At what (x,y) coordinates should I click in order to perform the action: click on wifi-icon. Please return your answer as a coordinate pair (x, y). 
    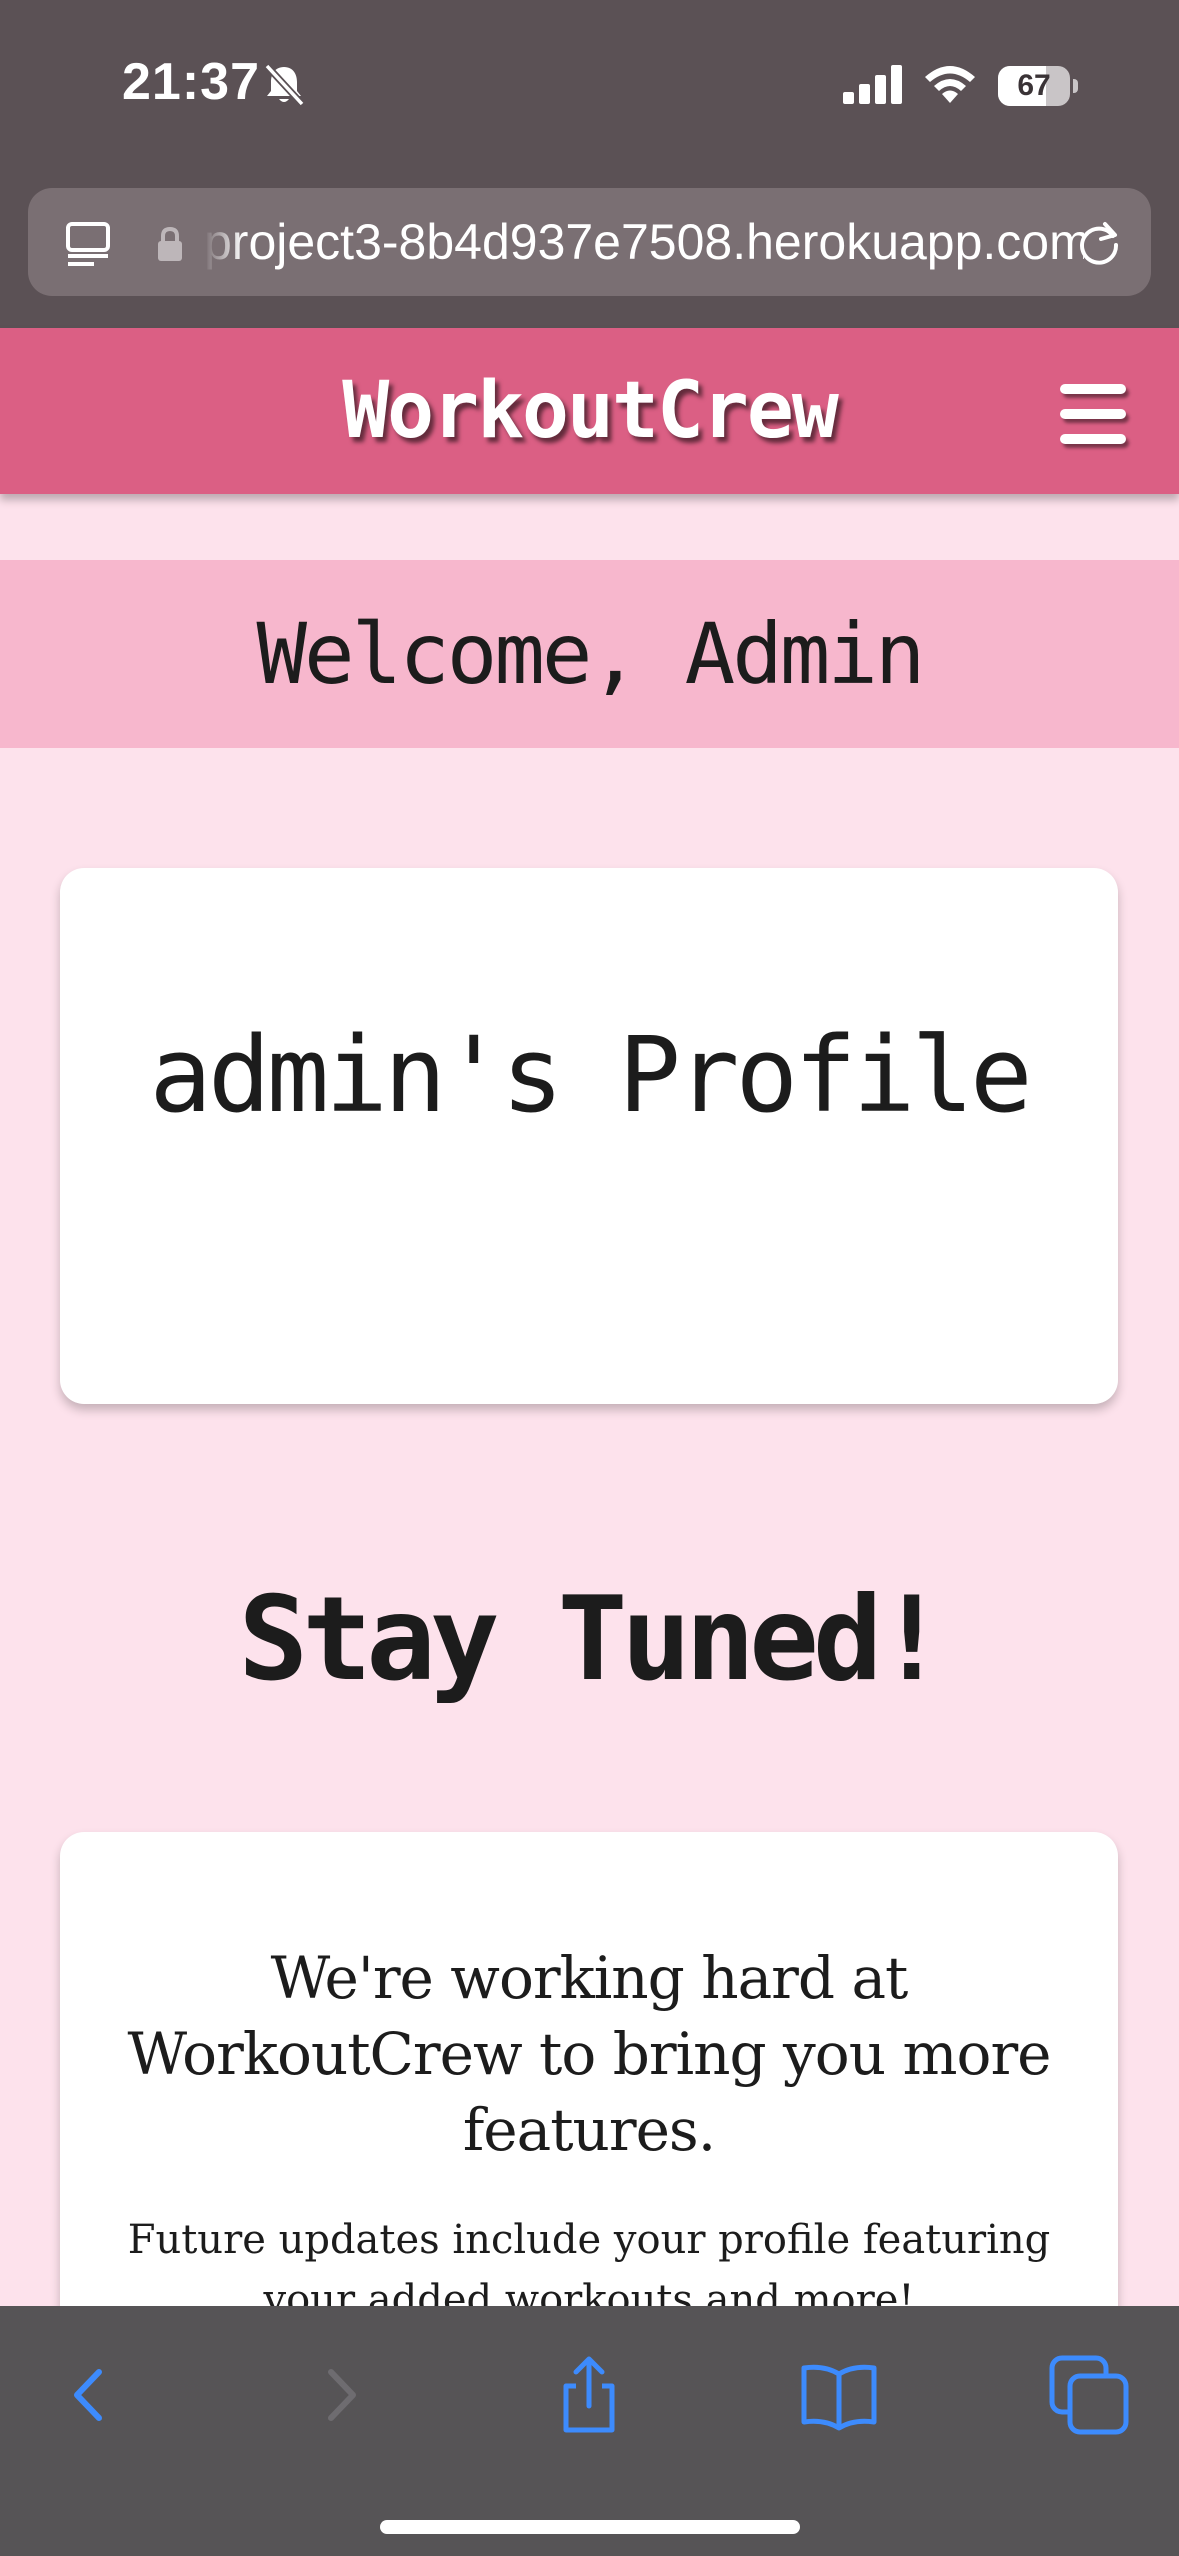
    Looking at the image, I should click on (950, 84).